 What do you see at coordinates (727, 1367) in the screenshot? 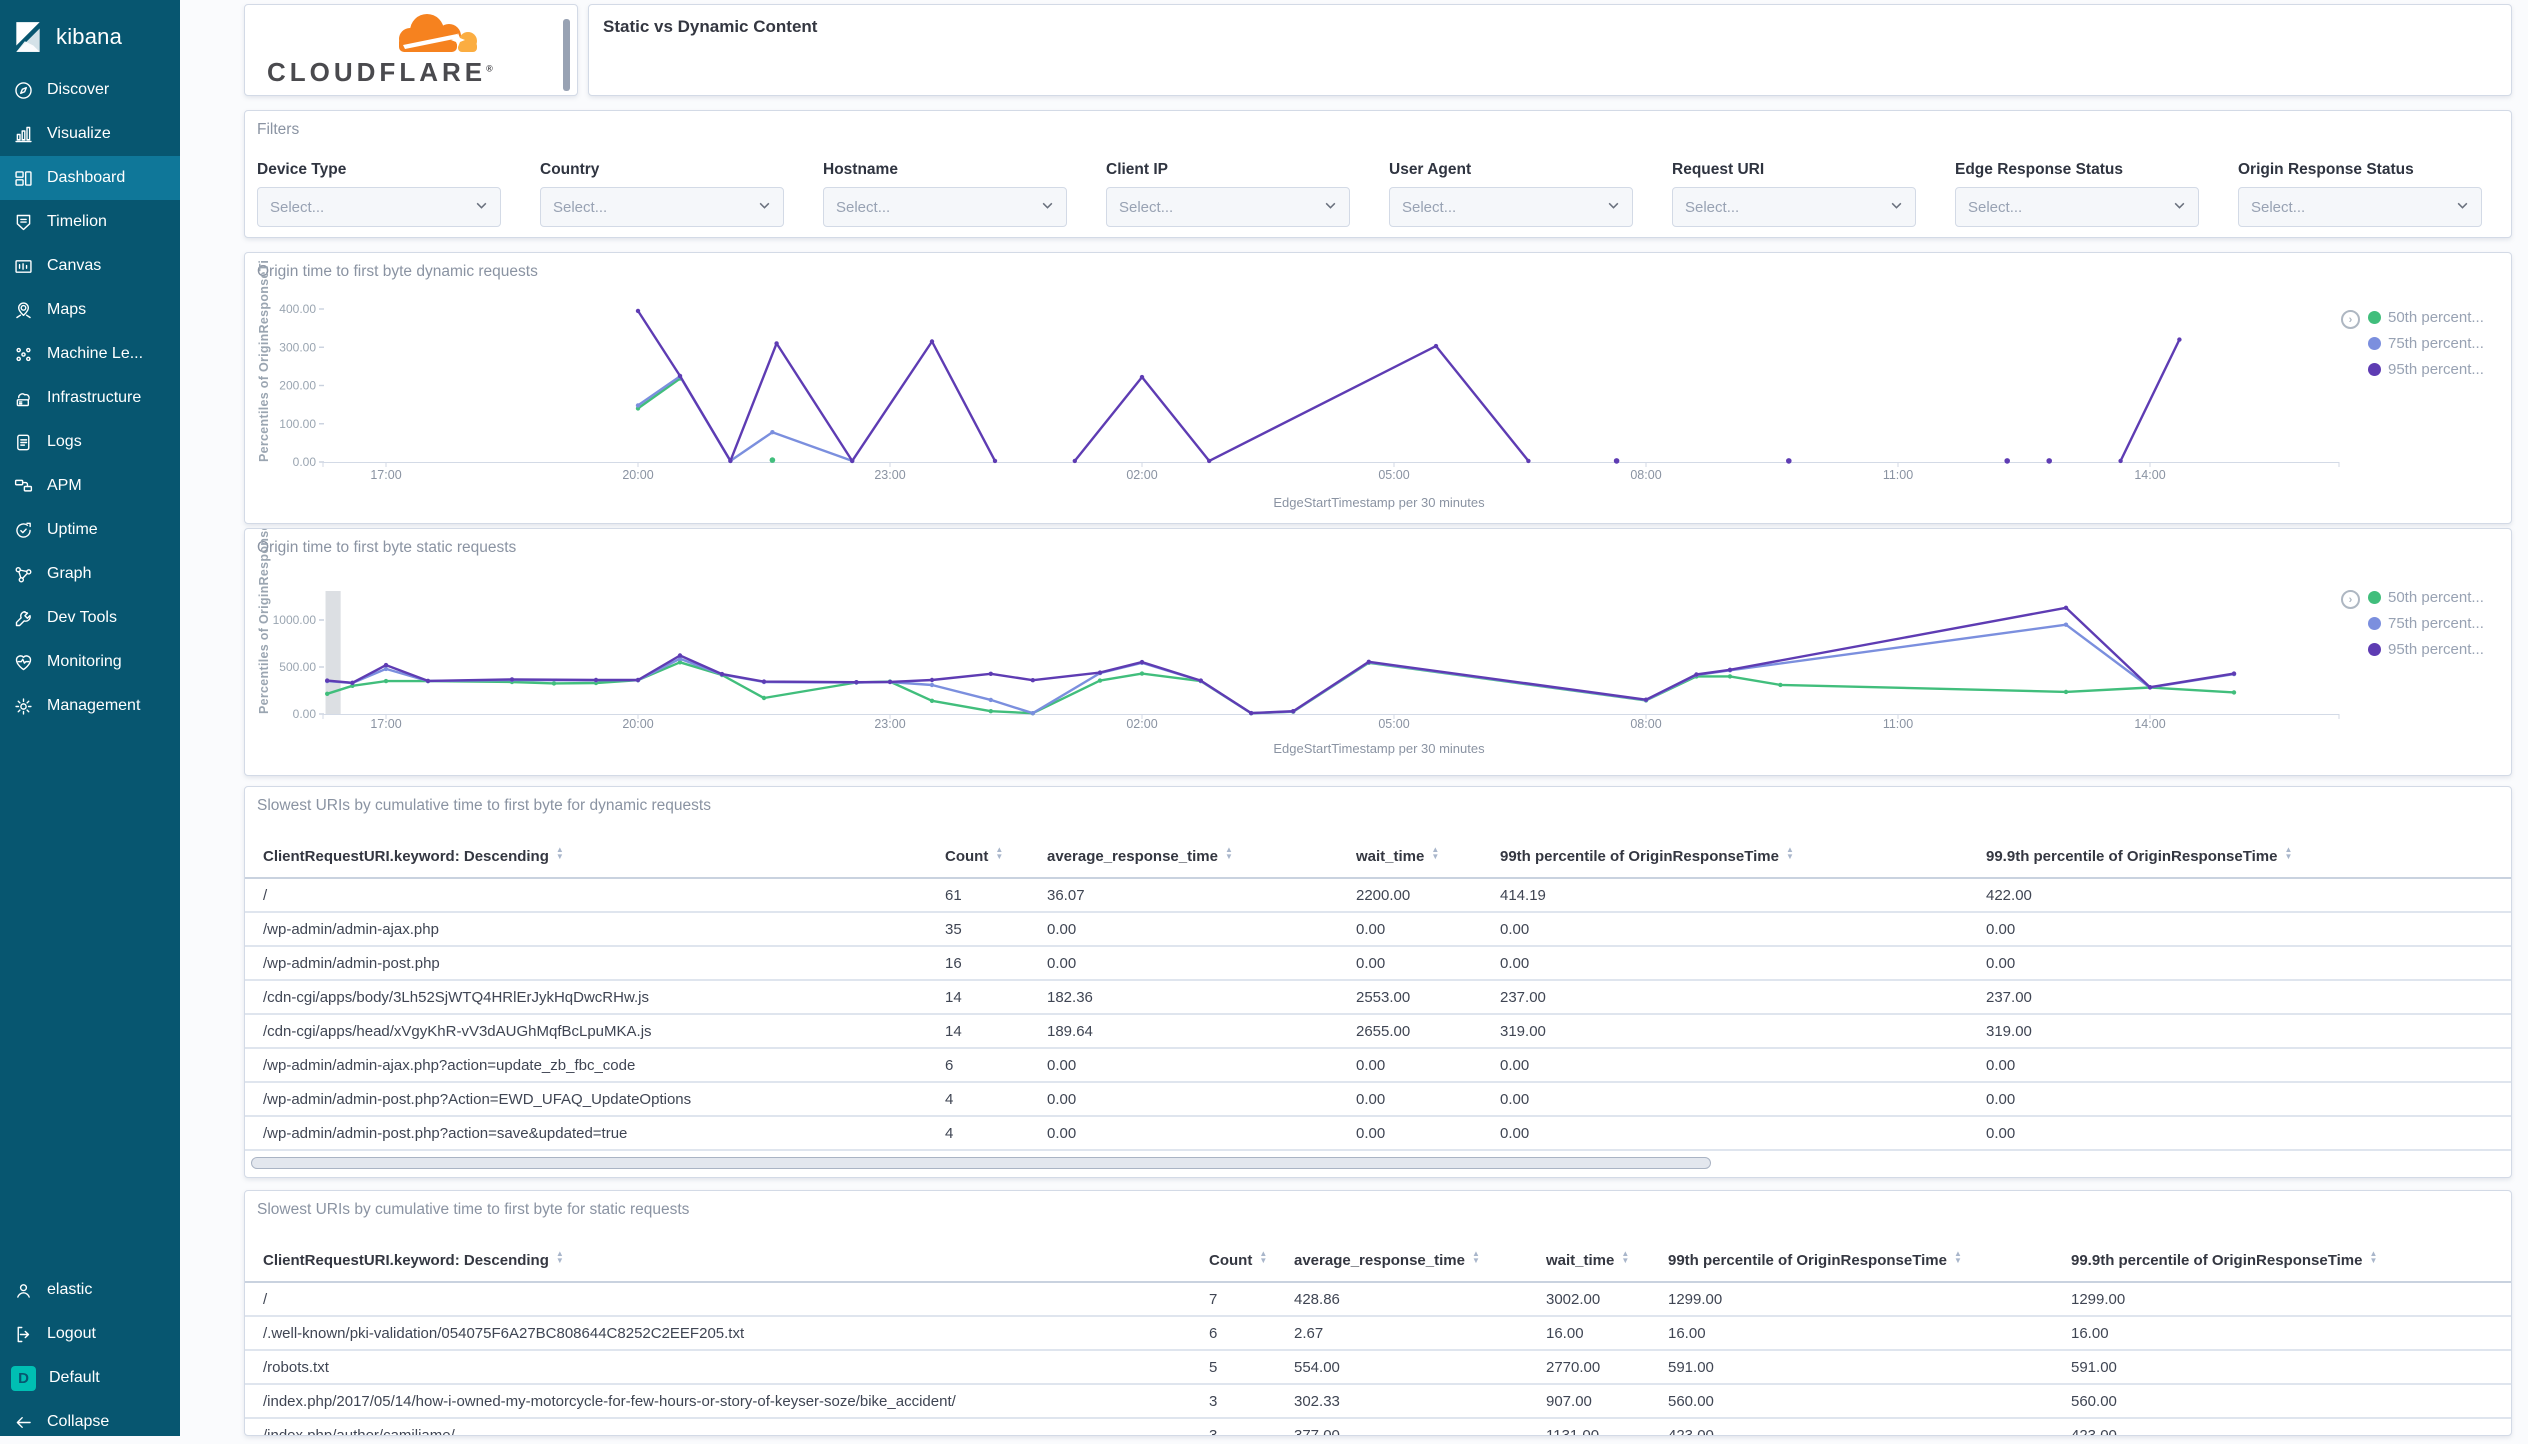
I see `uri-cell: /robots.txt` at bounding box center [727, 1367].